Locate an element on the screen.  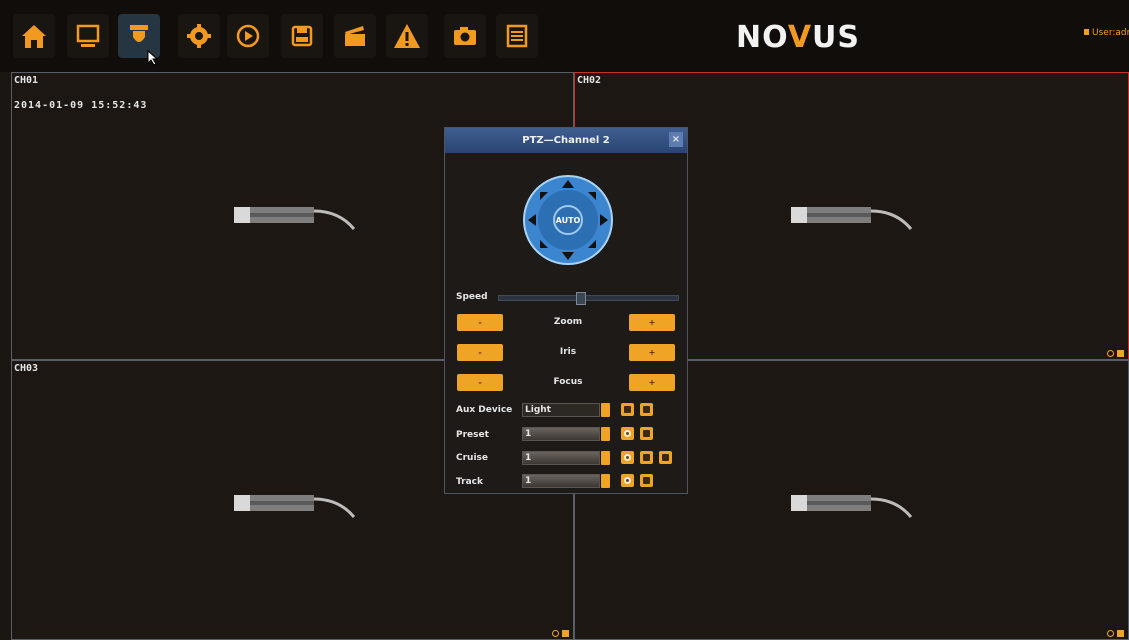
speed-slider-handle is located at coordinates (581, 298).